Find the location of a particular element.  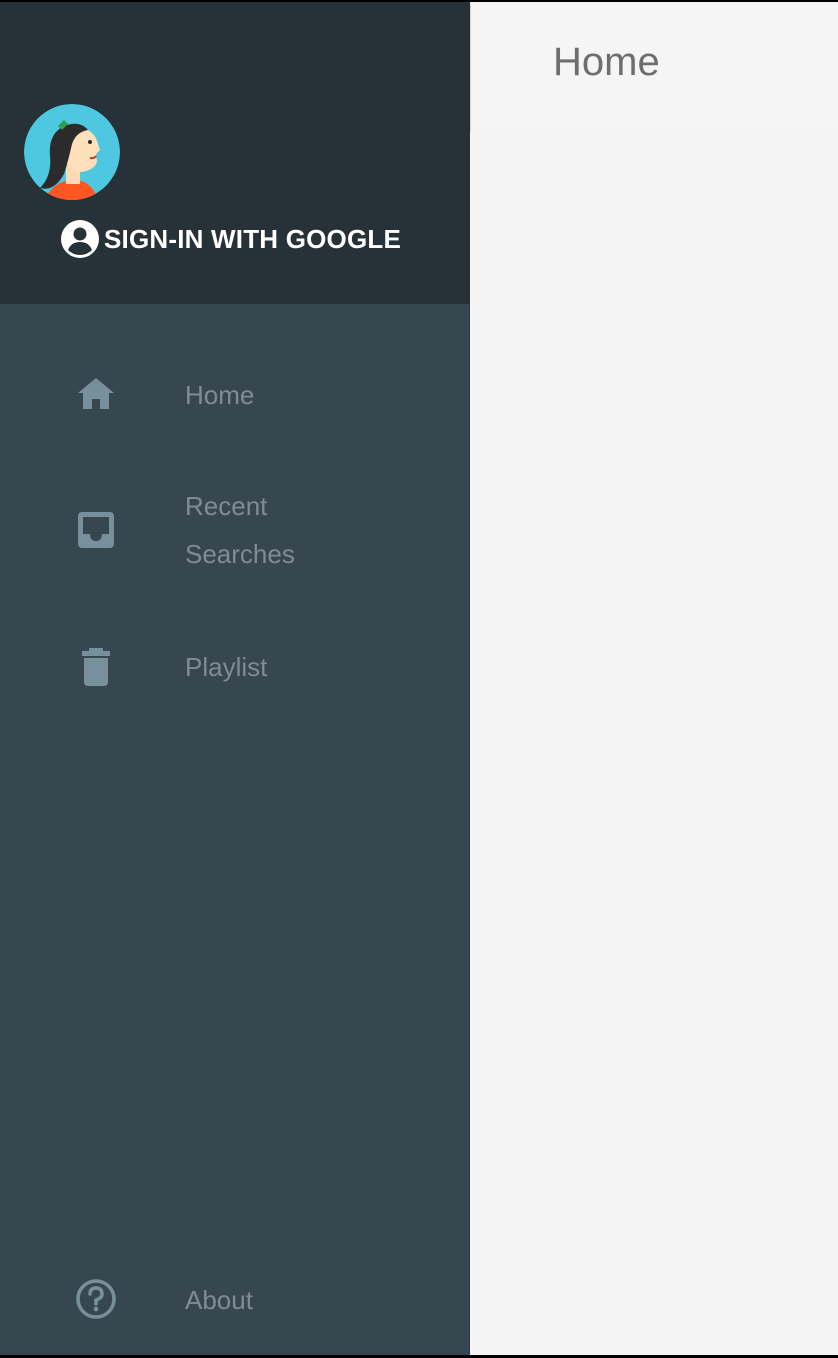

drawer-header: SIGN-IN WITH GOOGLE is located at coordinates (235, 153).